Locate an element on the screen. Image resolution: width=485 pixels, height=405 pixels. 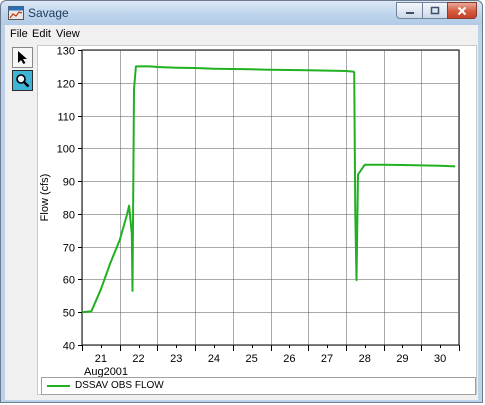
maximize-icon is located at coordinates (435, 10).